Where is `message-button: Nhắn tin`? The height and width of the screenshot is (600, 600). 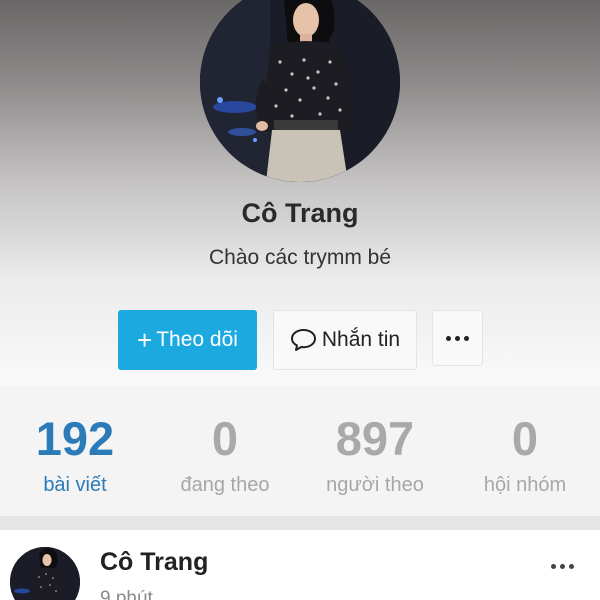
message-button: Nhắn tin is located at coordinates (345, 340).